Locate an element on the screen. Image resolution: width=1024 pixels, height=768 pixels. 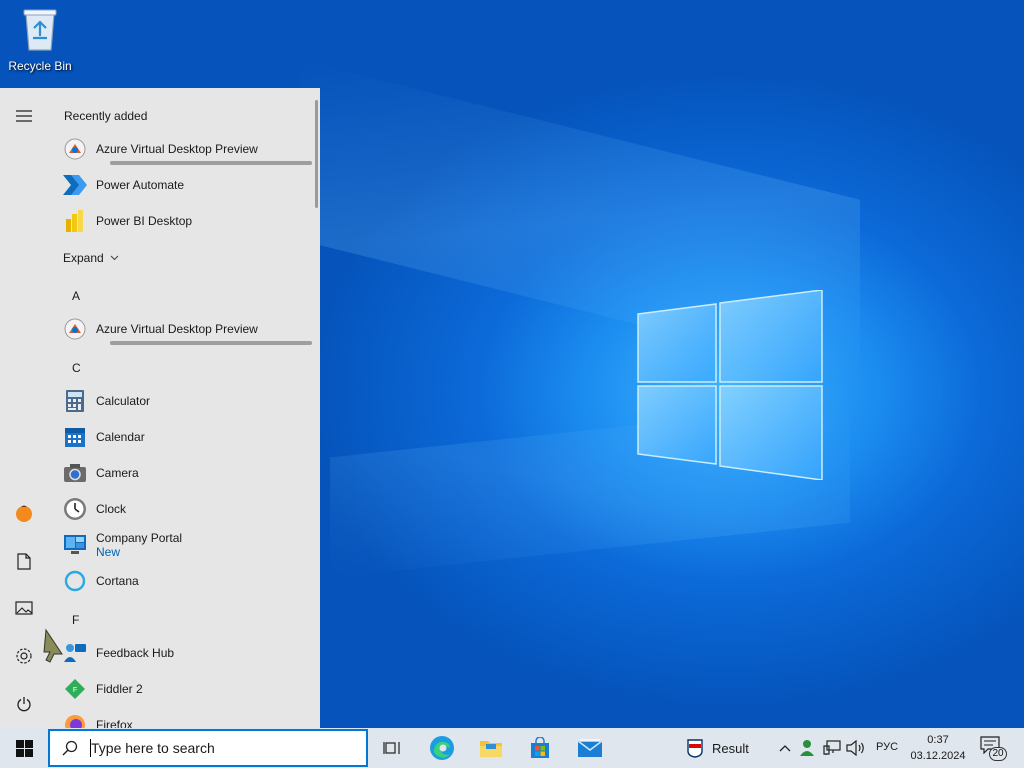
app-power-bi-desktop: Power BI Desktop is located at coordinates (182, 221).